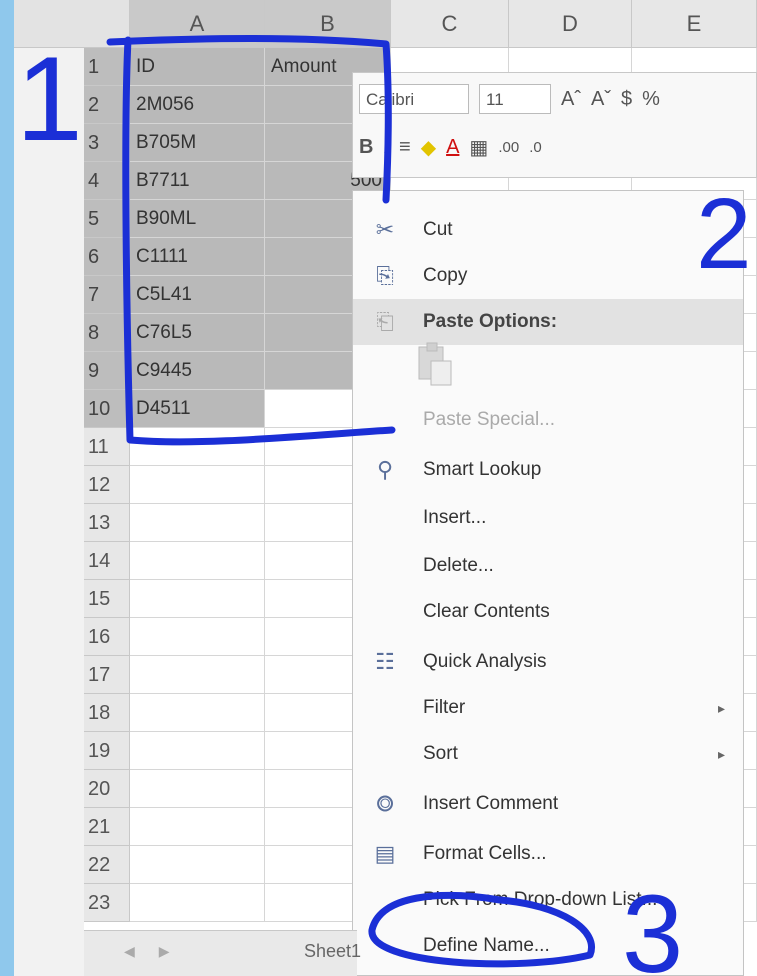  What do you see at coordinates (197, 219) in the screenshot?
I see `cell-id: B90ML` at bounding box center [197, 219].